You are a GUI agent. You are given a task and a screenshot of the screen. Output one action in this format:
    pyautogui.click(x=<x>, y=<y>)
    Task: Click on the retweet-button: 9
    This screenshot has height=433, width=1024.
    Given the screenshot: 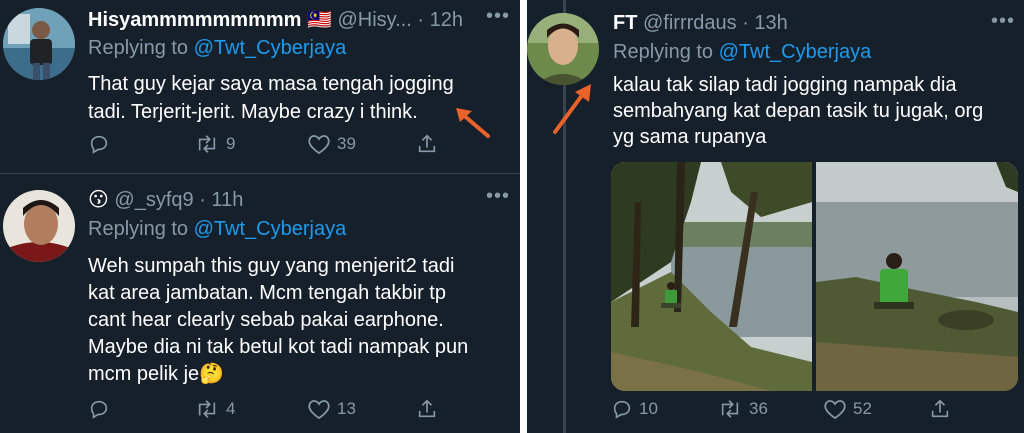 What is the action you would take?
    pyautogui.click(x=214, y=144)
    